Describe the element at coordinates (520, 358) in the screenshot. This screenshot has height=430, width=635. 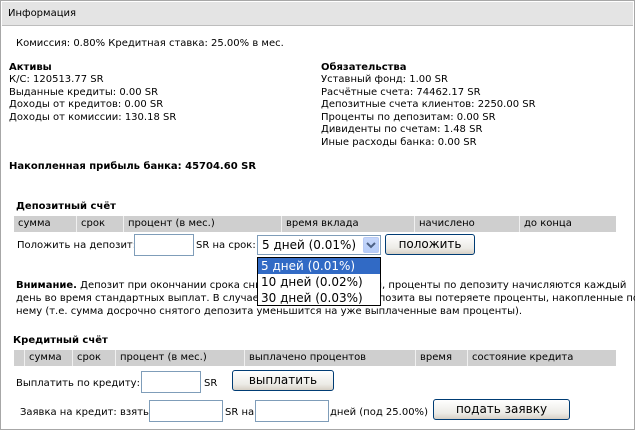
I see `column-header: состояние кредита` at that location.